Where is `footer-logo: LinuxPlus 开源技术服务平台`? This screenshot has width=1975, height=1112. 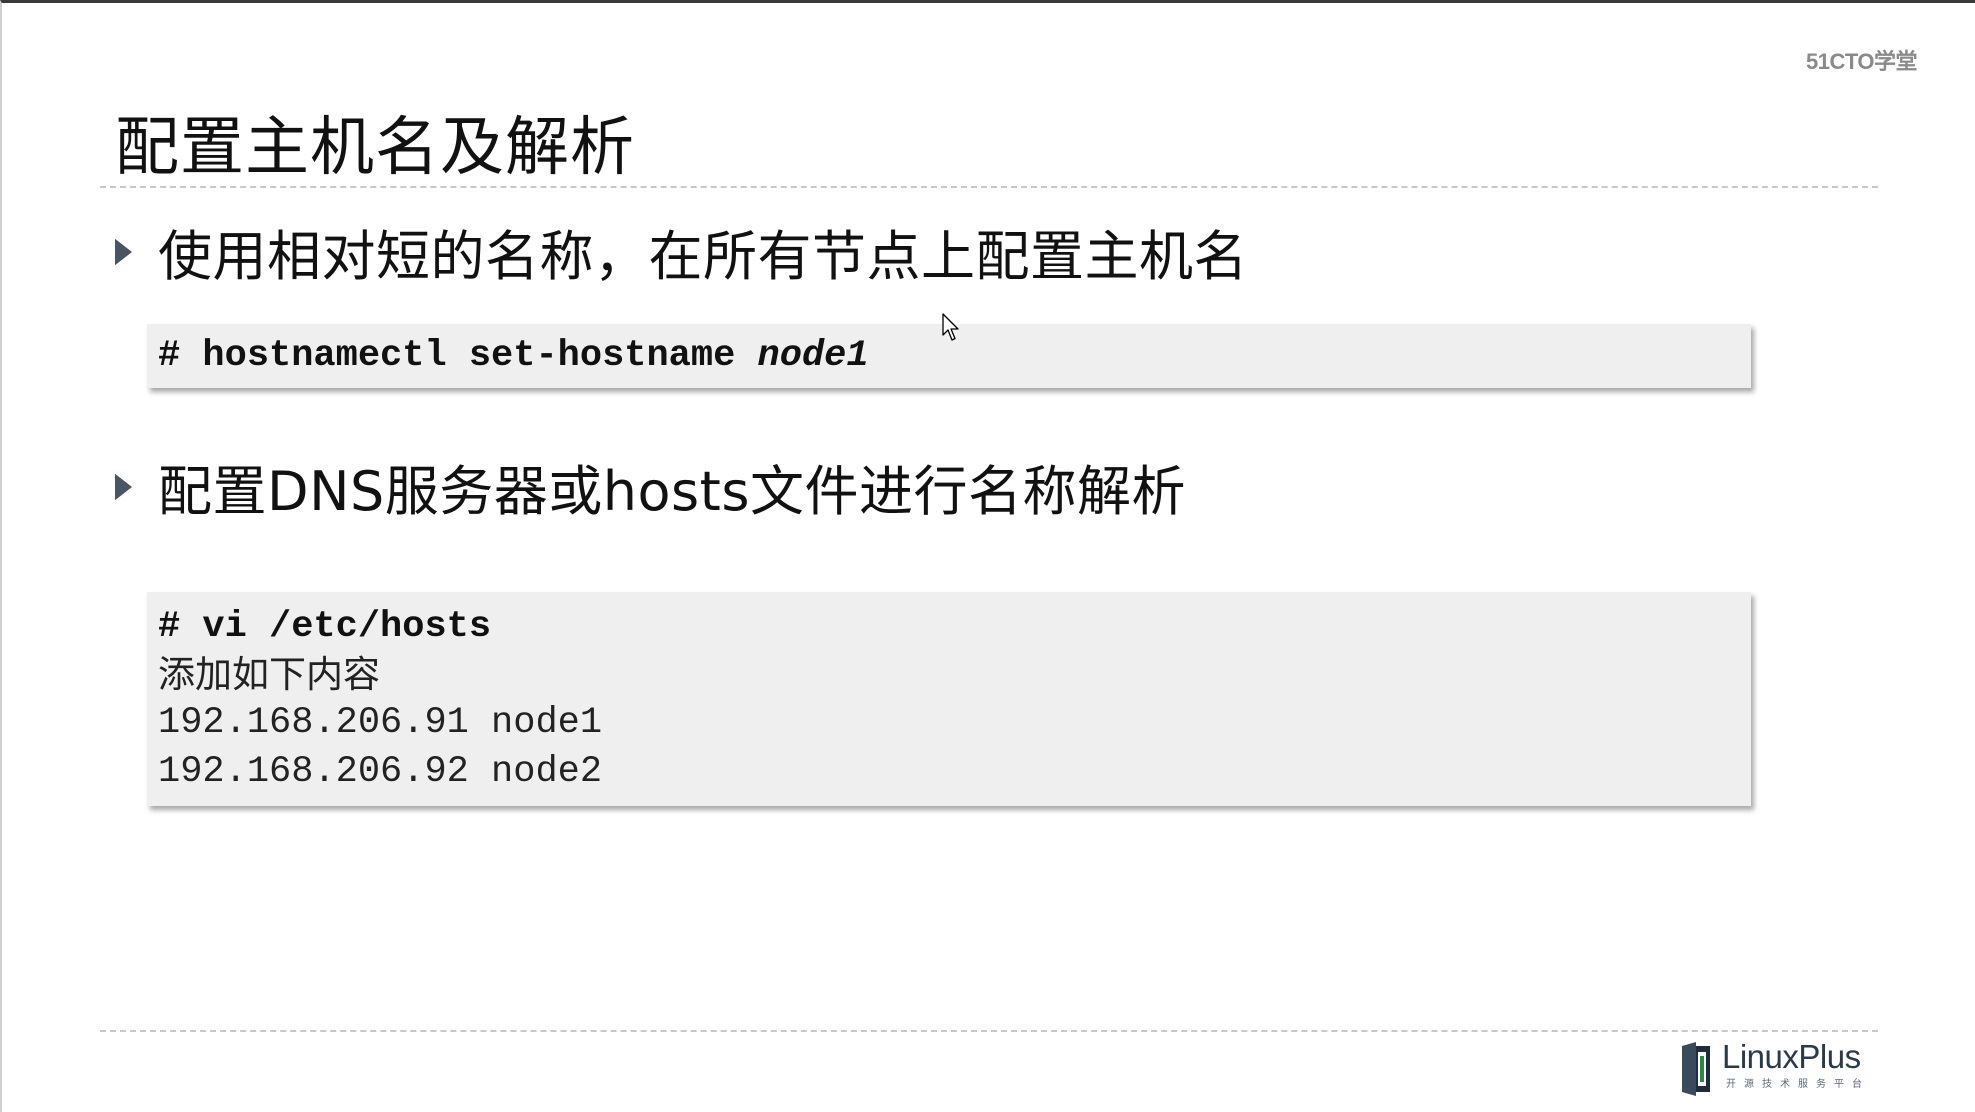
footer-logo: LinuxPlus 开源技术服务平台 is located at coordinates (1775, 1069).